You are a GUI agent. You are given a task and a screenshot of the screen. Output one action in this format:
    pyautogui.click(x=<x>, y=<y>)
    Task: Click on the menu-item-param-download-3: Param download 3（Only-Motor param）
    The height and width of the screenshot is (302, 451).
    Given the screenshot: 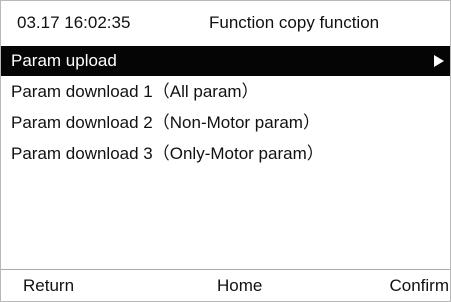 What is the action you would take?
    pyautogui.click(x=225, y=154)
    